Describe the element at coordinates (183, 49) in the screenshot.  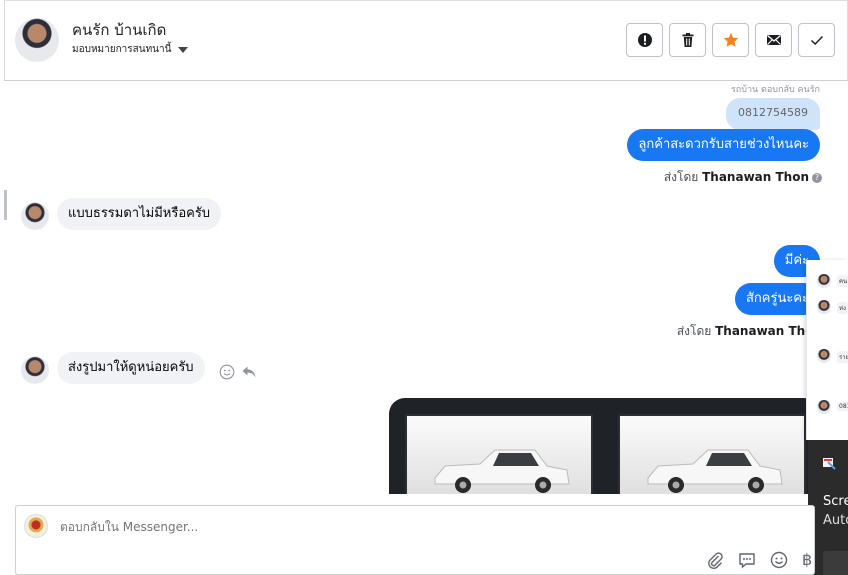
I see `caret-down-icon` at that location.